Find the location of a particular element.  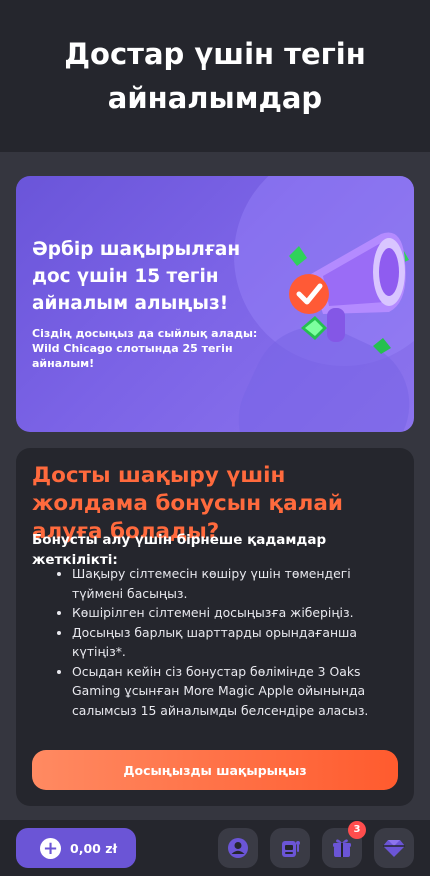

vip-button is located at coordinates (394, 848).